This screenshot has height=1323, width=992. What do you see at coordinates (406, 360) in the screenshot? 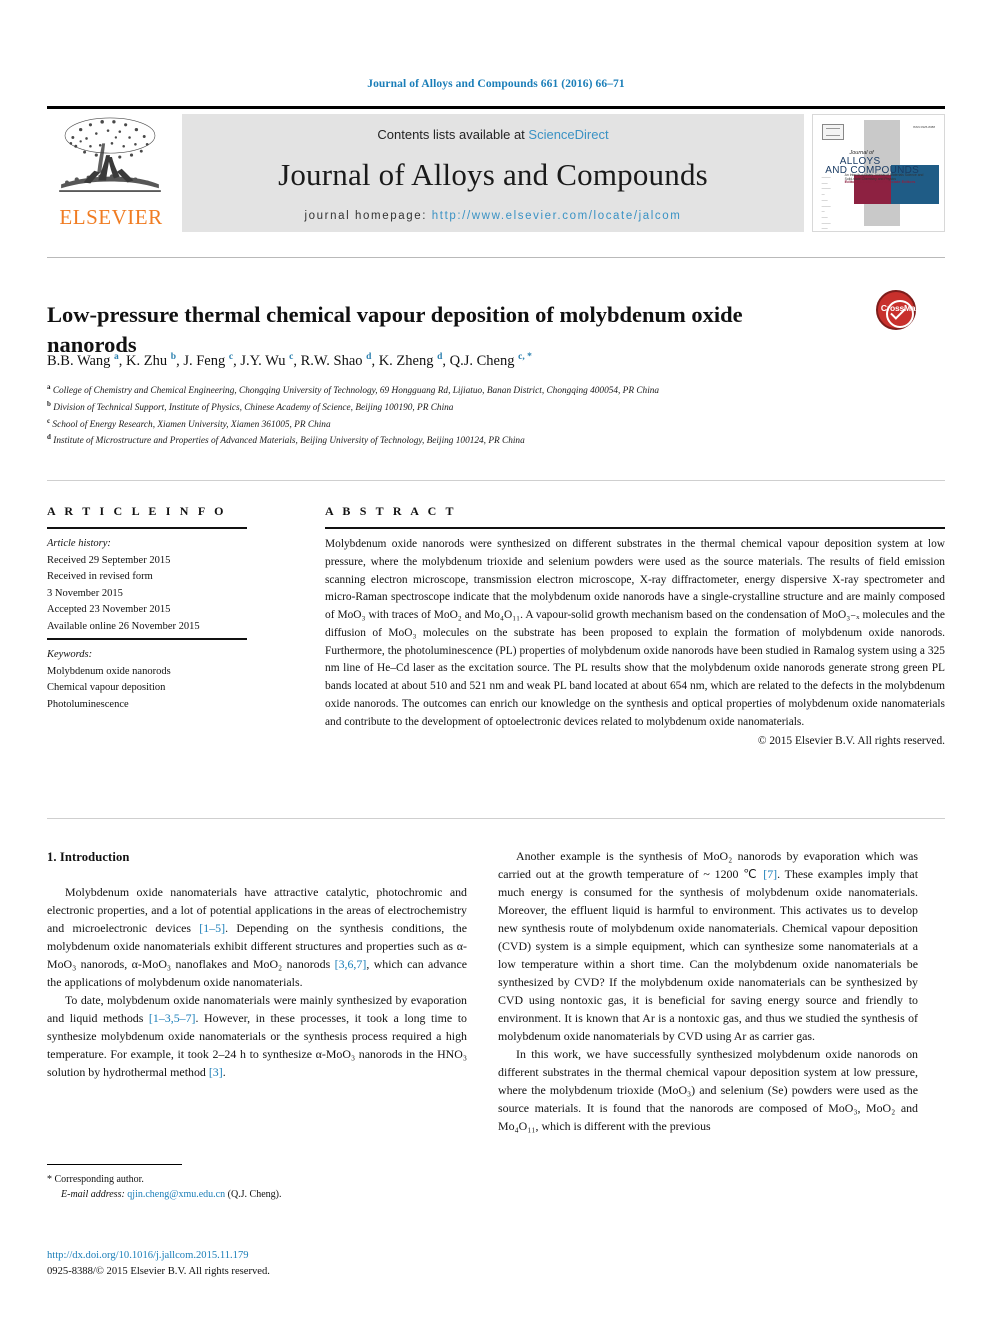
I see `author-name: K. Zheng` at bounding box center [406, 360].